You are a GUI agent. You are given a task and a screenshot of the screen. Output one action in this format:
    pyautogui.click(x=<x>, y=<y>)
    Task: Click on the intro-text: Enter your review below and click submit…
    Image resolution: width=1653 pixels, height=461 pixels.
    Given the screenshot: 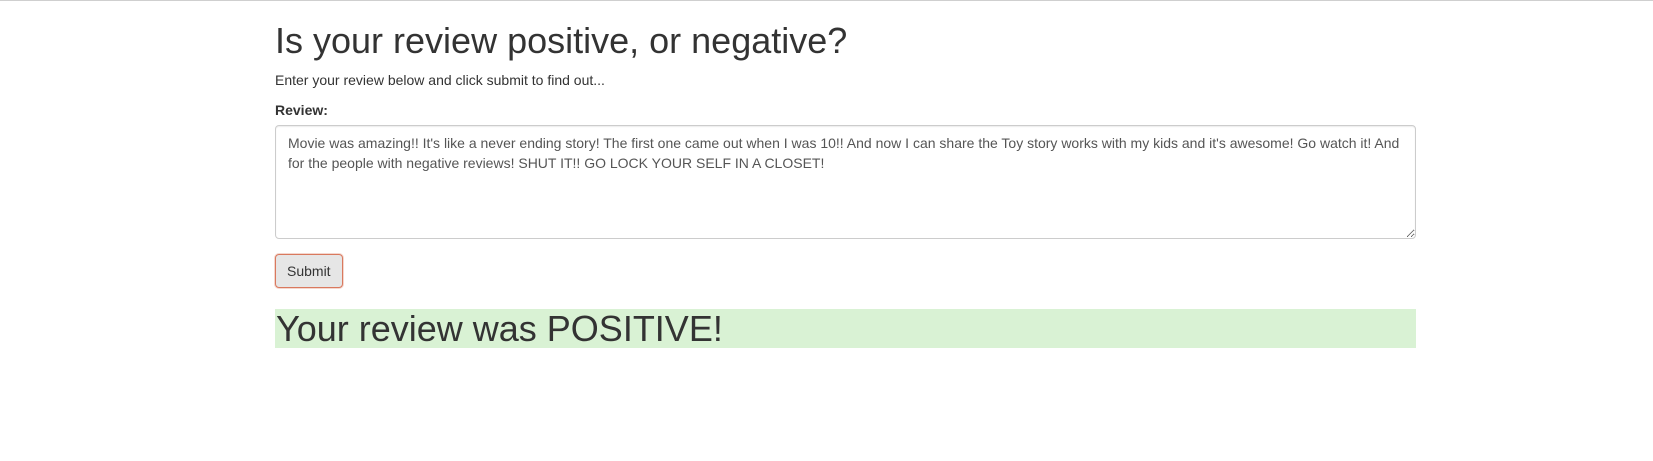 What is the action you would take?
    pyautogui.click(x=440, y=80)
    